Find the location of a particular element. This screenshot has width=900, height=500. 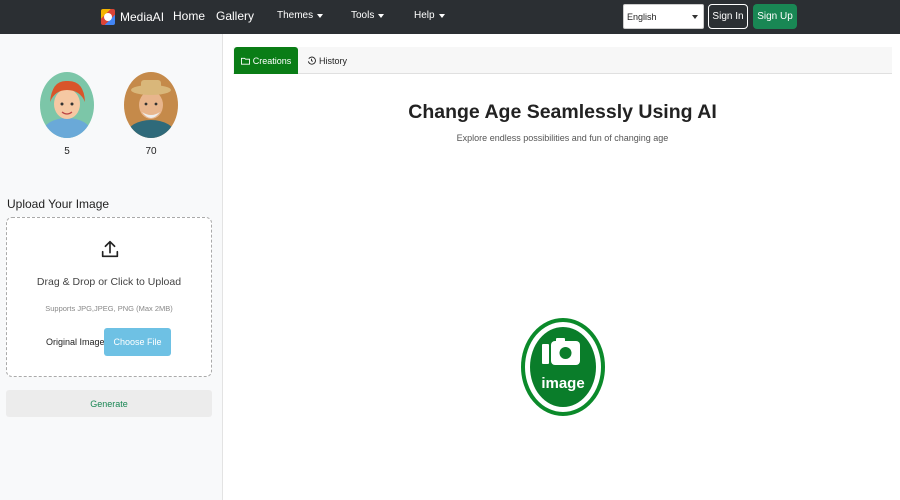

sign-in-button: Sign In is located at coordinates (728, 16).